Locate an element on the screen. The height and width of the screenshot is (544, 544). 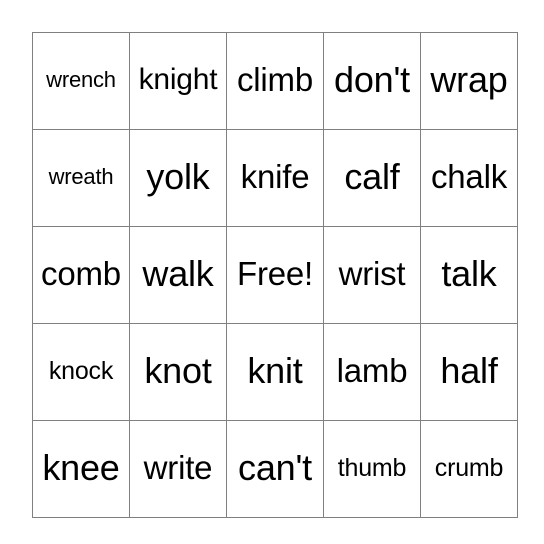
bingo-cell-label: half is located at coordinates (469, 370).